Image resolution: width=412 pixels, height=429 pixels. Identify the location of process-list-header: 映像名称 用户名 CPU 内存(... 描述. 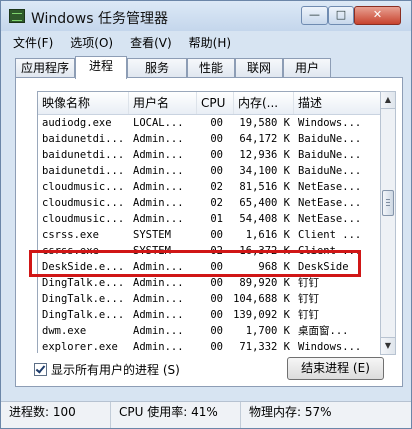
(209, 103).